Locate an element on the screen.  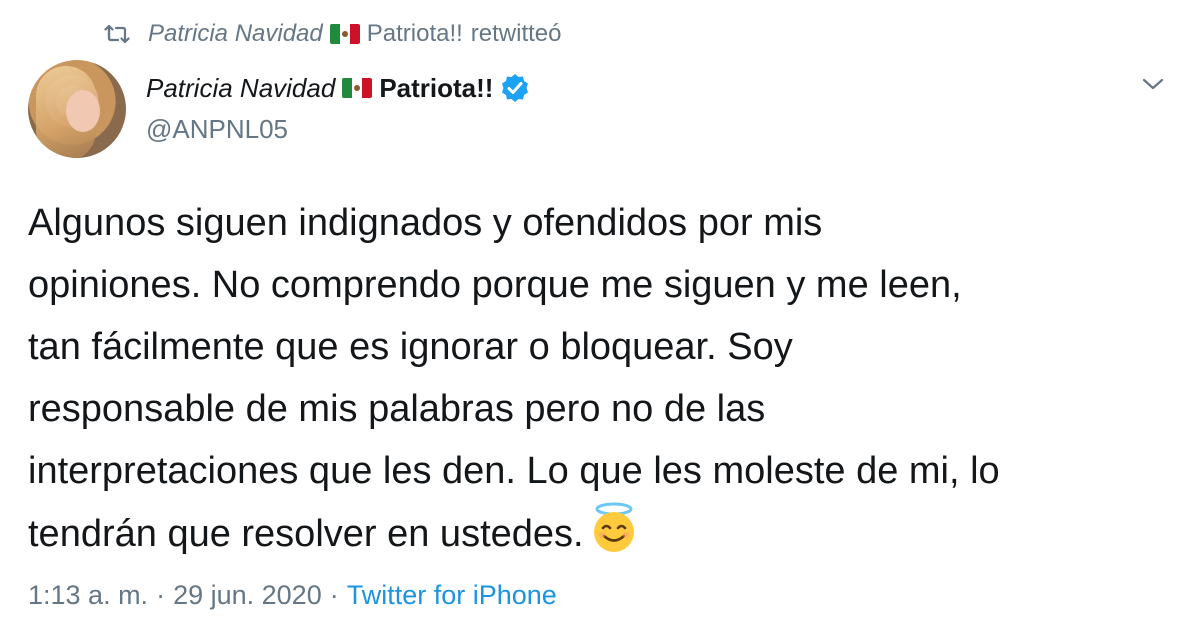
author-name-row: Patricia Navidad Patriota!! is located at coordinates (338, 88).